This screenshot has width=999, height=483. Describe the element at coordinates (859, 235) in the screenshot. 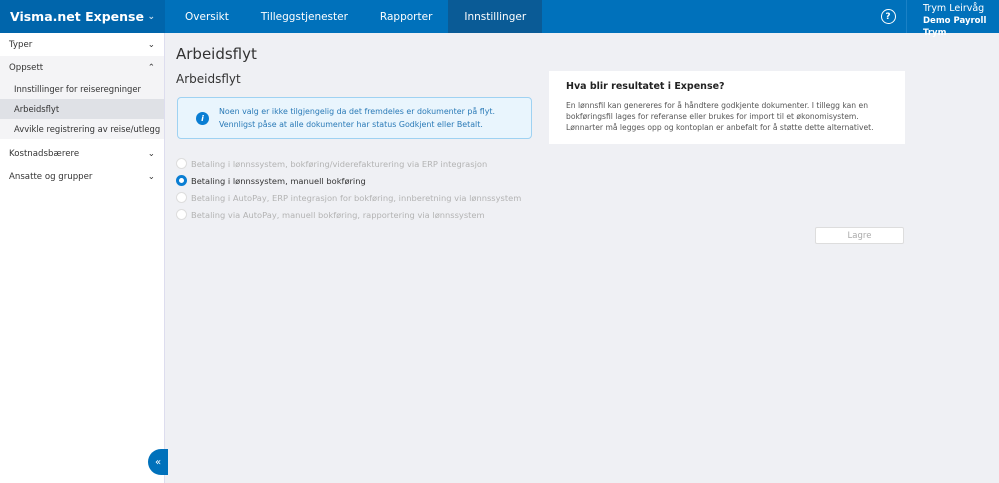

I see `save-button: Lagre` at that location.